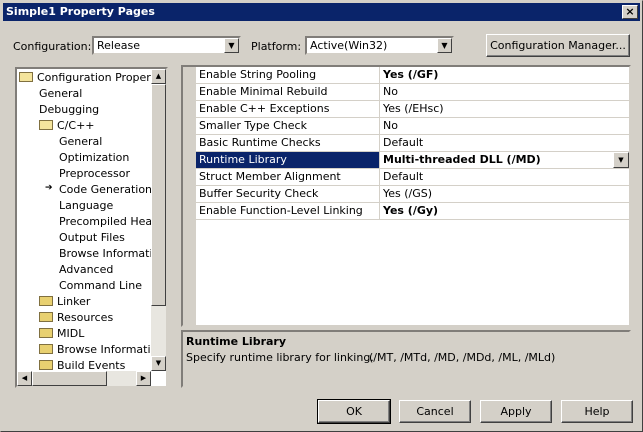 The width and height of the screenshot is (643, 432). Describe the element at coordinates (111, 349) in the screenshot. I see `tree-item-label: Browse Information` at that location.